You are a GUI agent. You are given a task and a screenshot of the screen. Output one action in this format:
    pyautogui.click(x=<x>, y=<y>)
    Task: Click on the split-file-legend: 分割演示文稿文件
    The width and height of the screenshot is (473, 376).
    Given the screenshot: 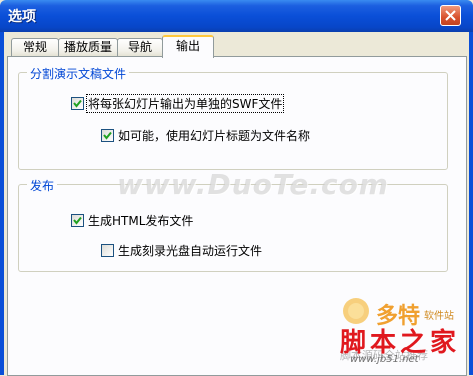 What is the action you would take?
    pyautogui.click(x=78, y=73)
    